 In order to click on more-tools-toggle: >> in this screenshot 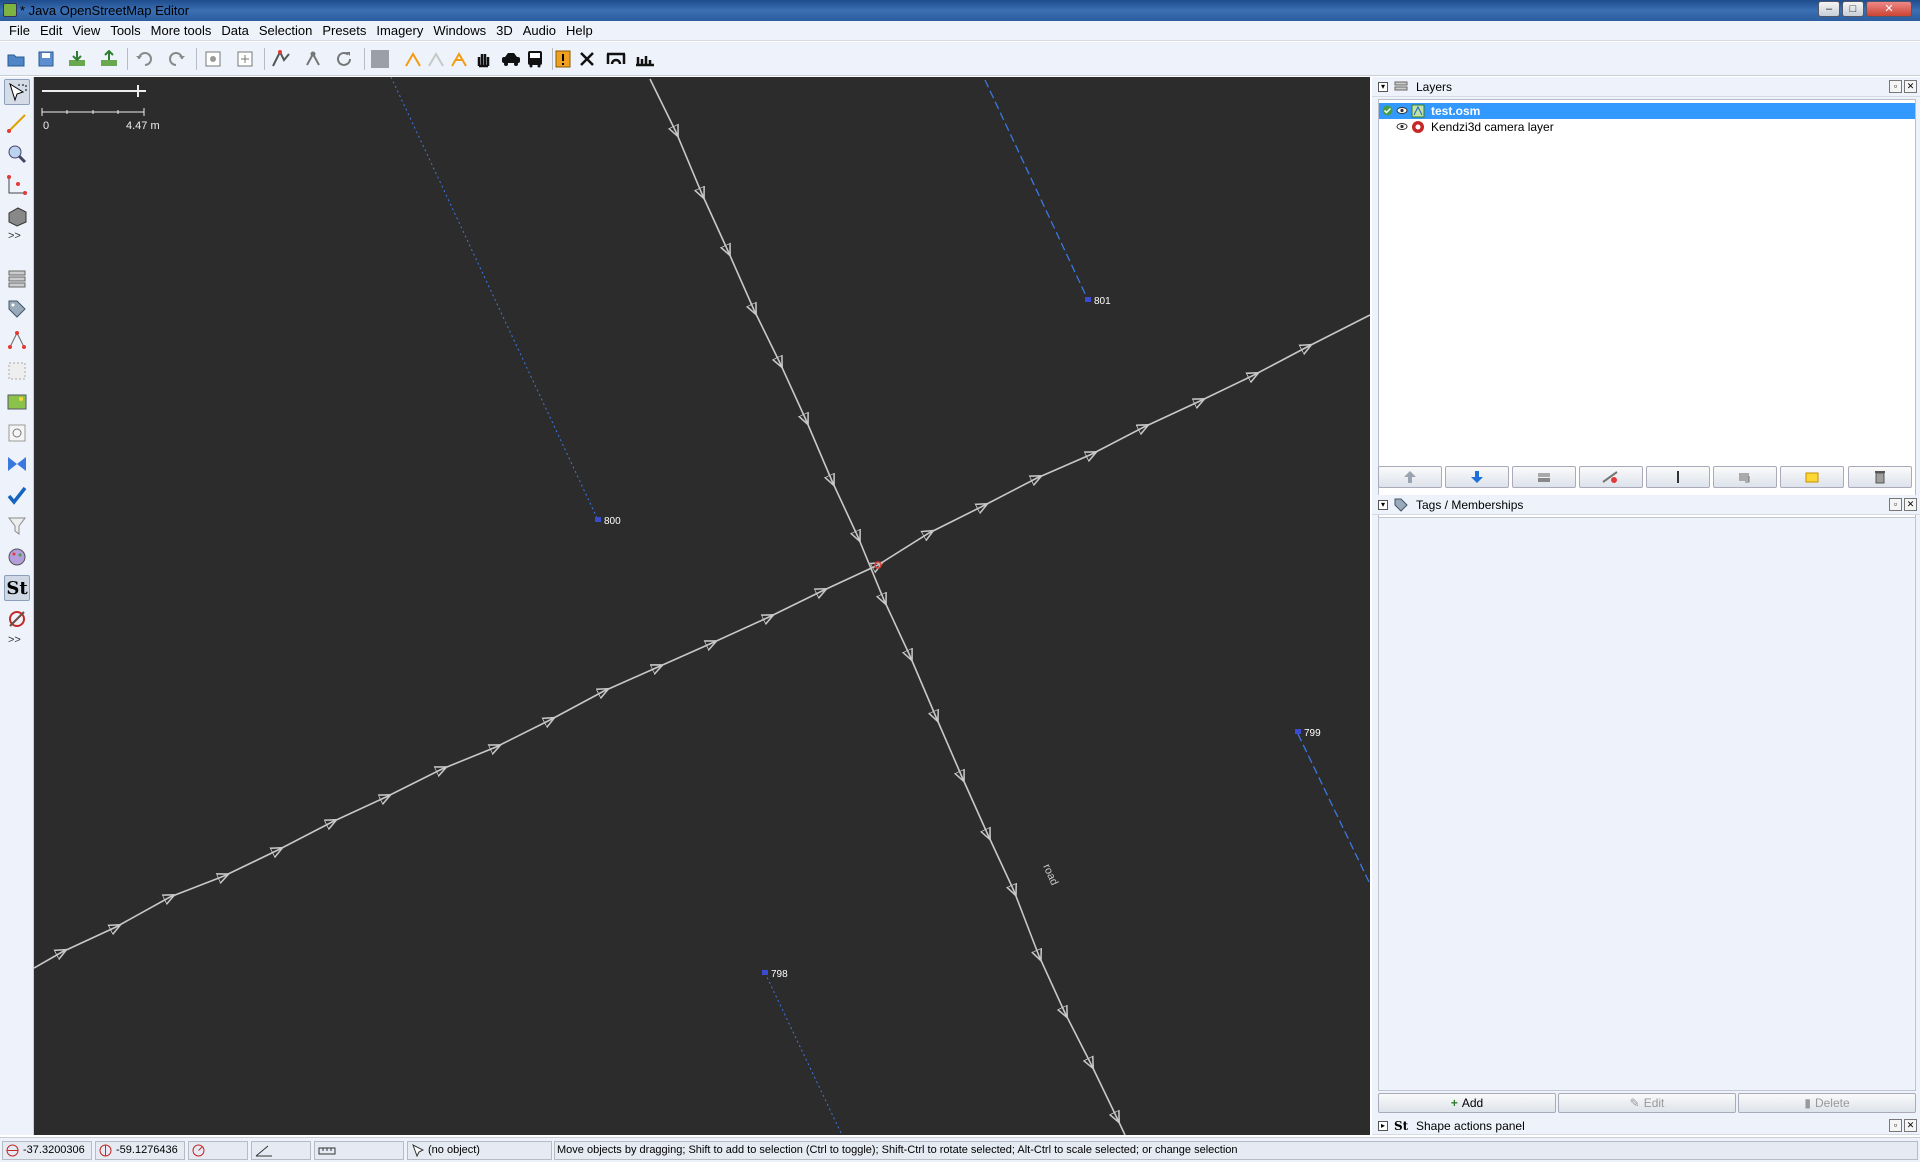, I will do `click(14, 236)`.